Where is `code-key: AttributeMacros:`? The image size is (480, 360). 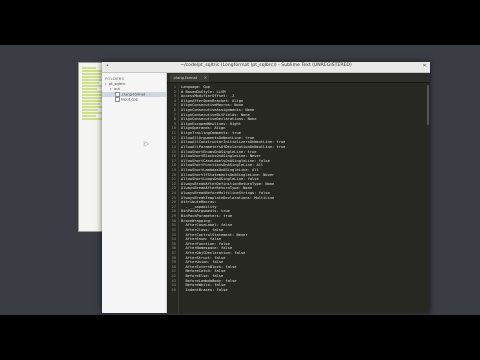
code-key: AttributeMacros: is located at coordinates (199, 202).